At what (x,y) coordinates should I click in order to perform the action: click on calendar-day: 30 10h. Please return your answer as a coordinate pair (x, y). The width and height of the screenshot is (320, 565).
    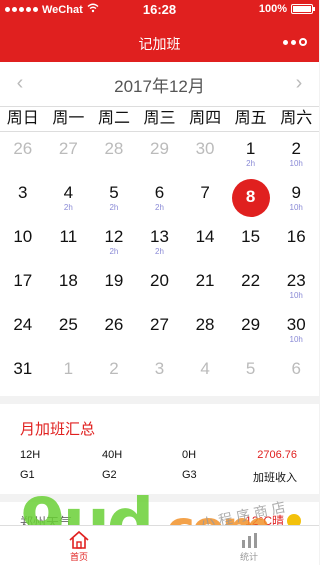
    Looking at the image, I should click on (296, 330).